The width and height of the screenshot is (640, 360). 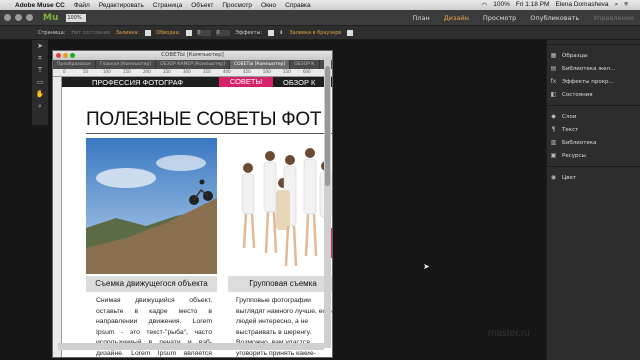 I want to click on panel-states: ◧ Состояния, so click(x=593, y=94).